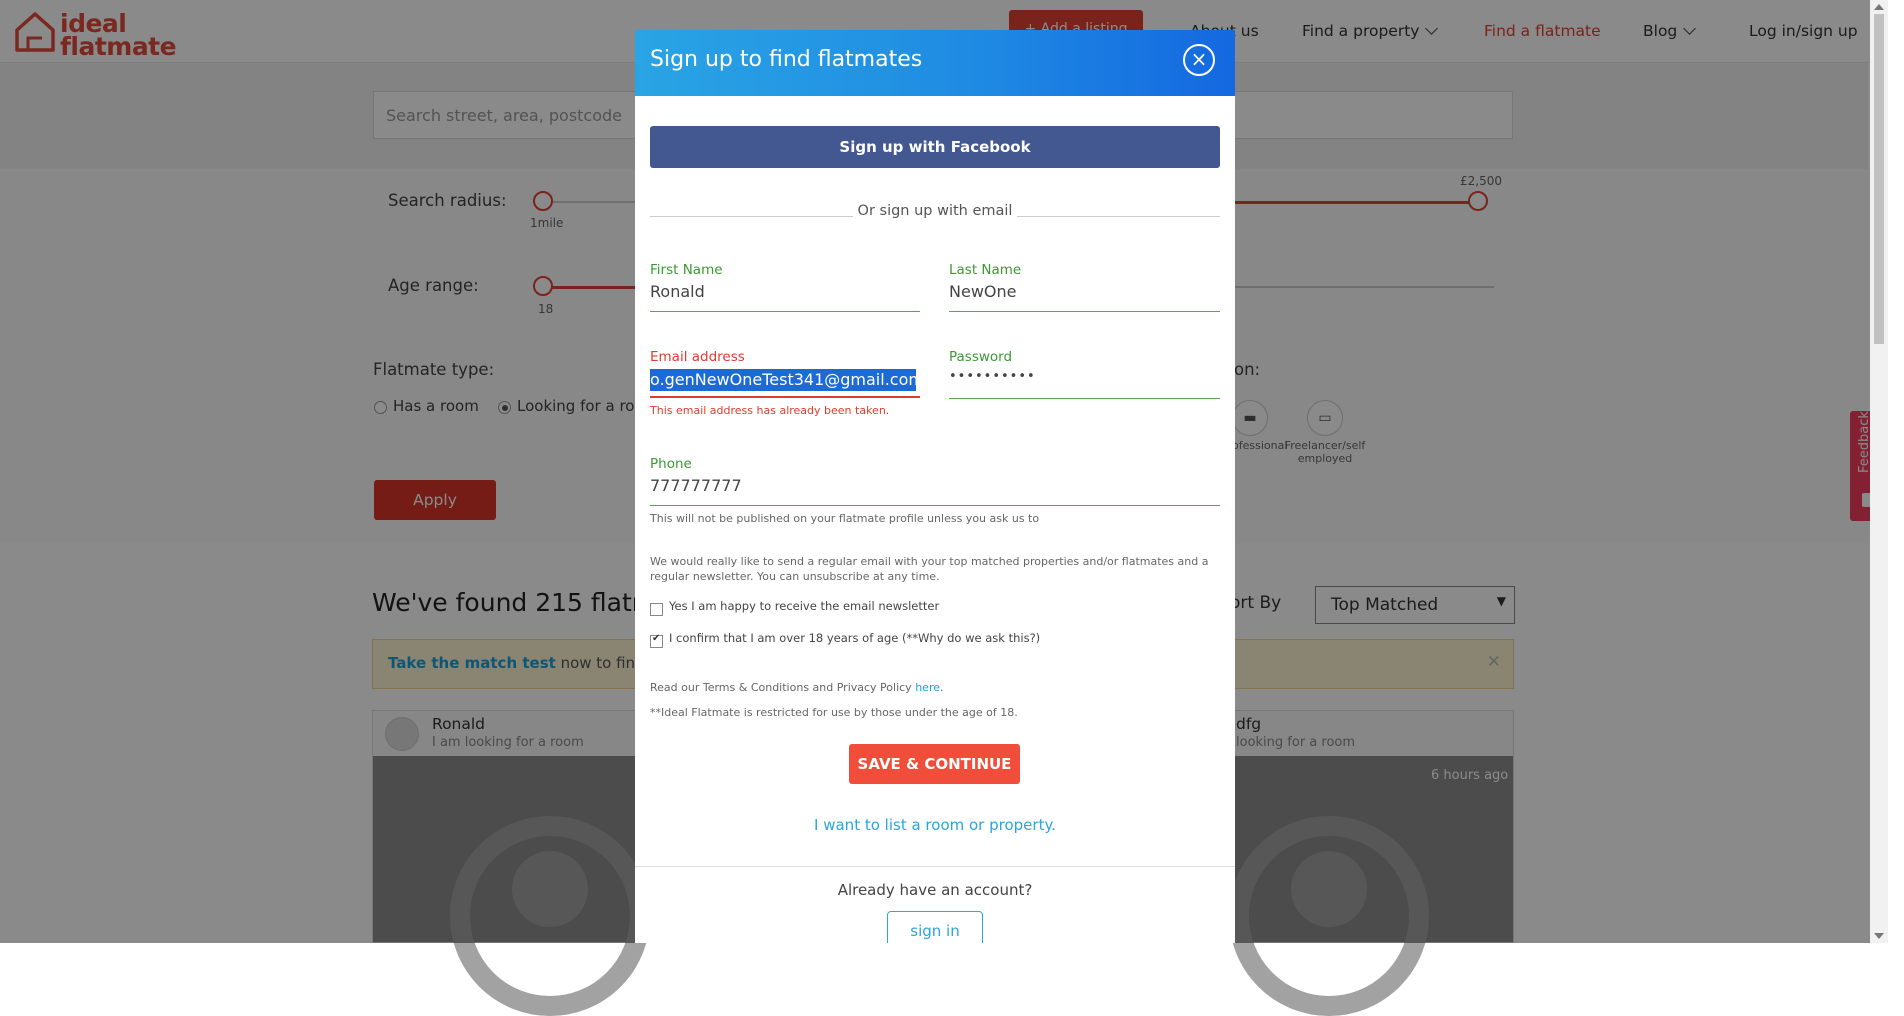 Image resolution: width=1904 pixels, height=1016 pixels. I want to click on password-field: ••••••••••, so click(992, 376).